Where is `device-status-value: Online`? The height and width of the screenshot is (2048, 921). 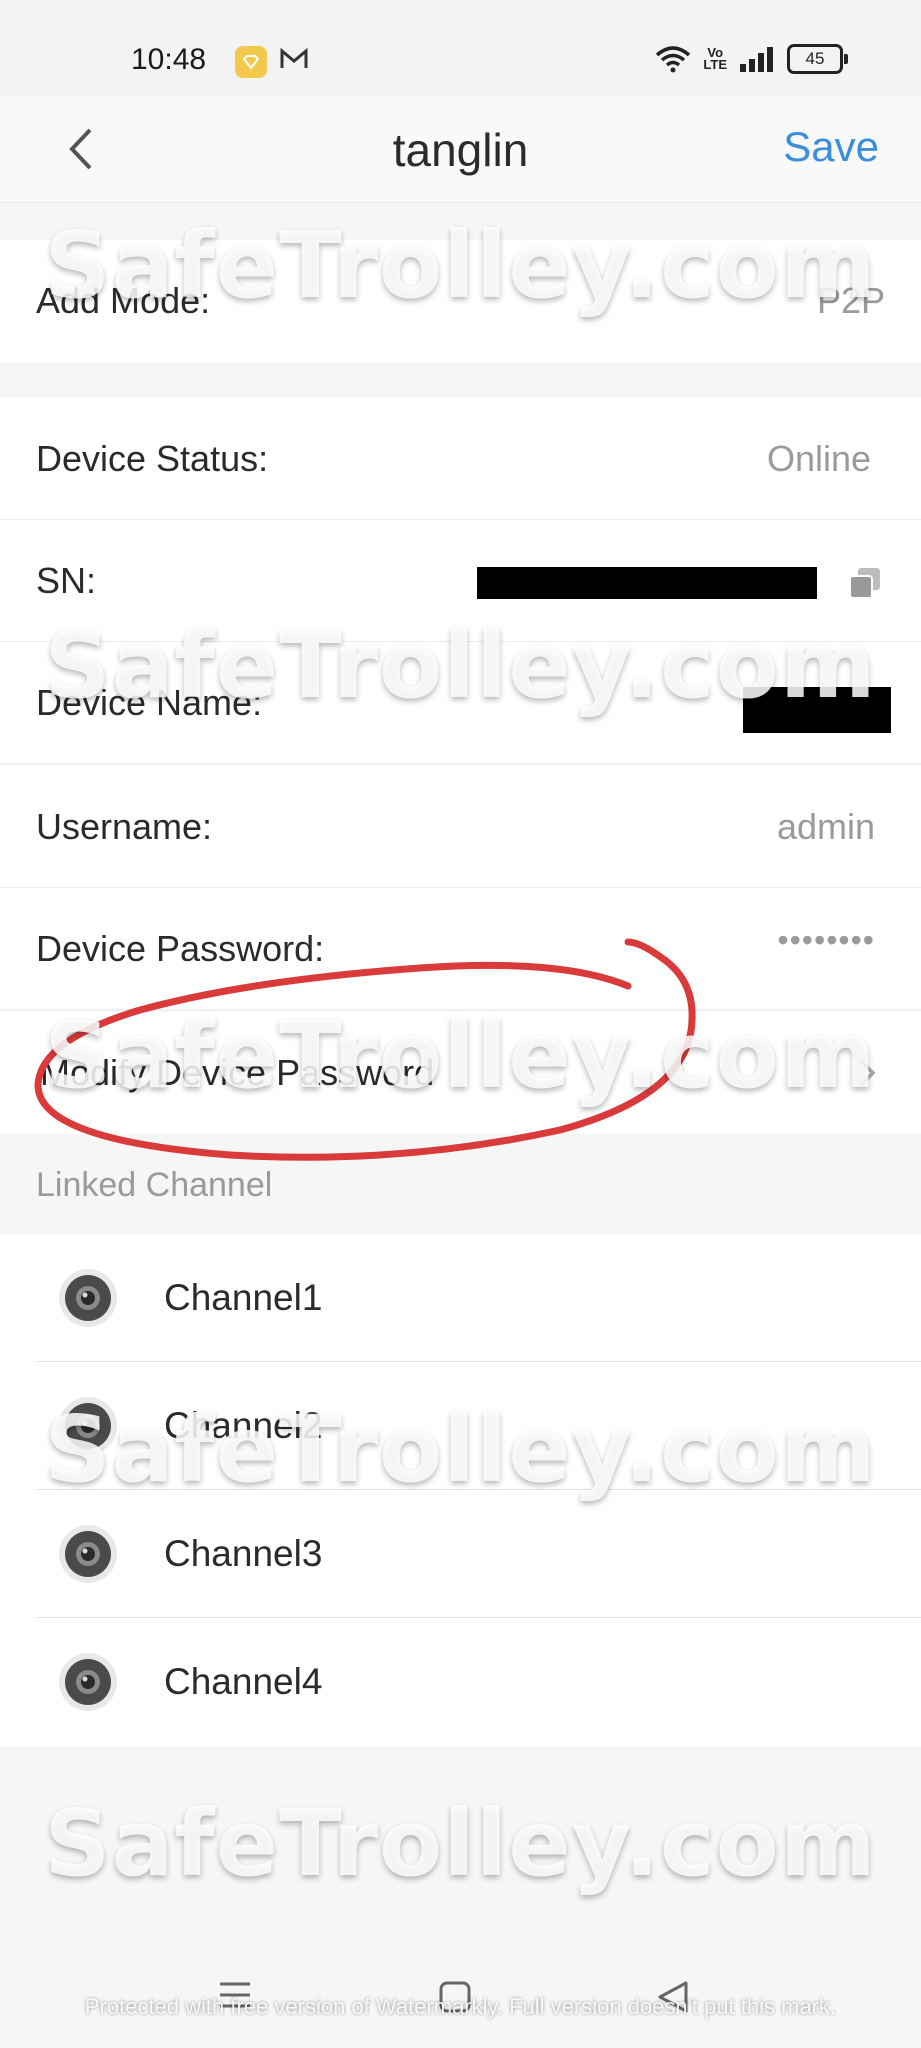 device-status-value: Online is located at coordinates (818, 458).